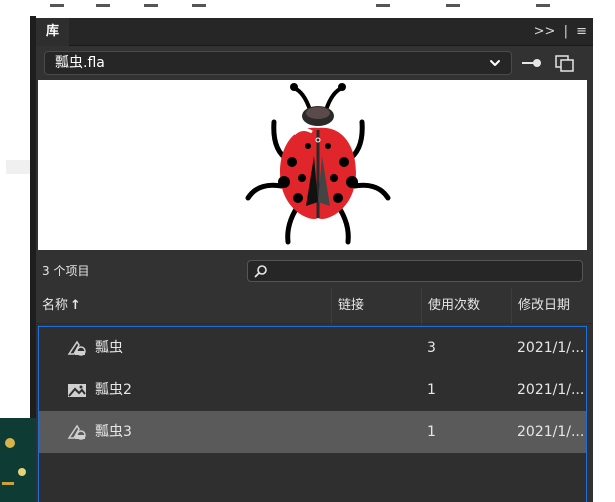 This screenshot has width=615, height=502. Describe the element at coordinates (581, 31) in the screenshot. I see `panel-menu-icon: ≡` at that location.